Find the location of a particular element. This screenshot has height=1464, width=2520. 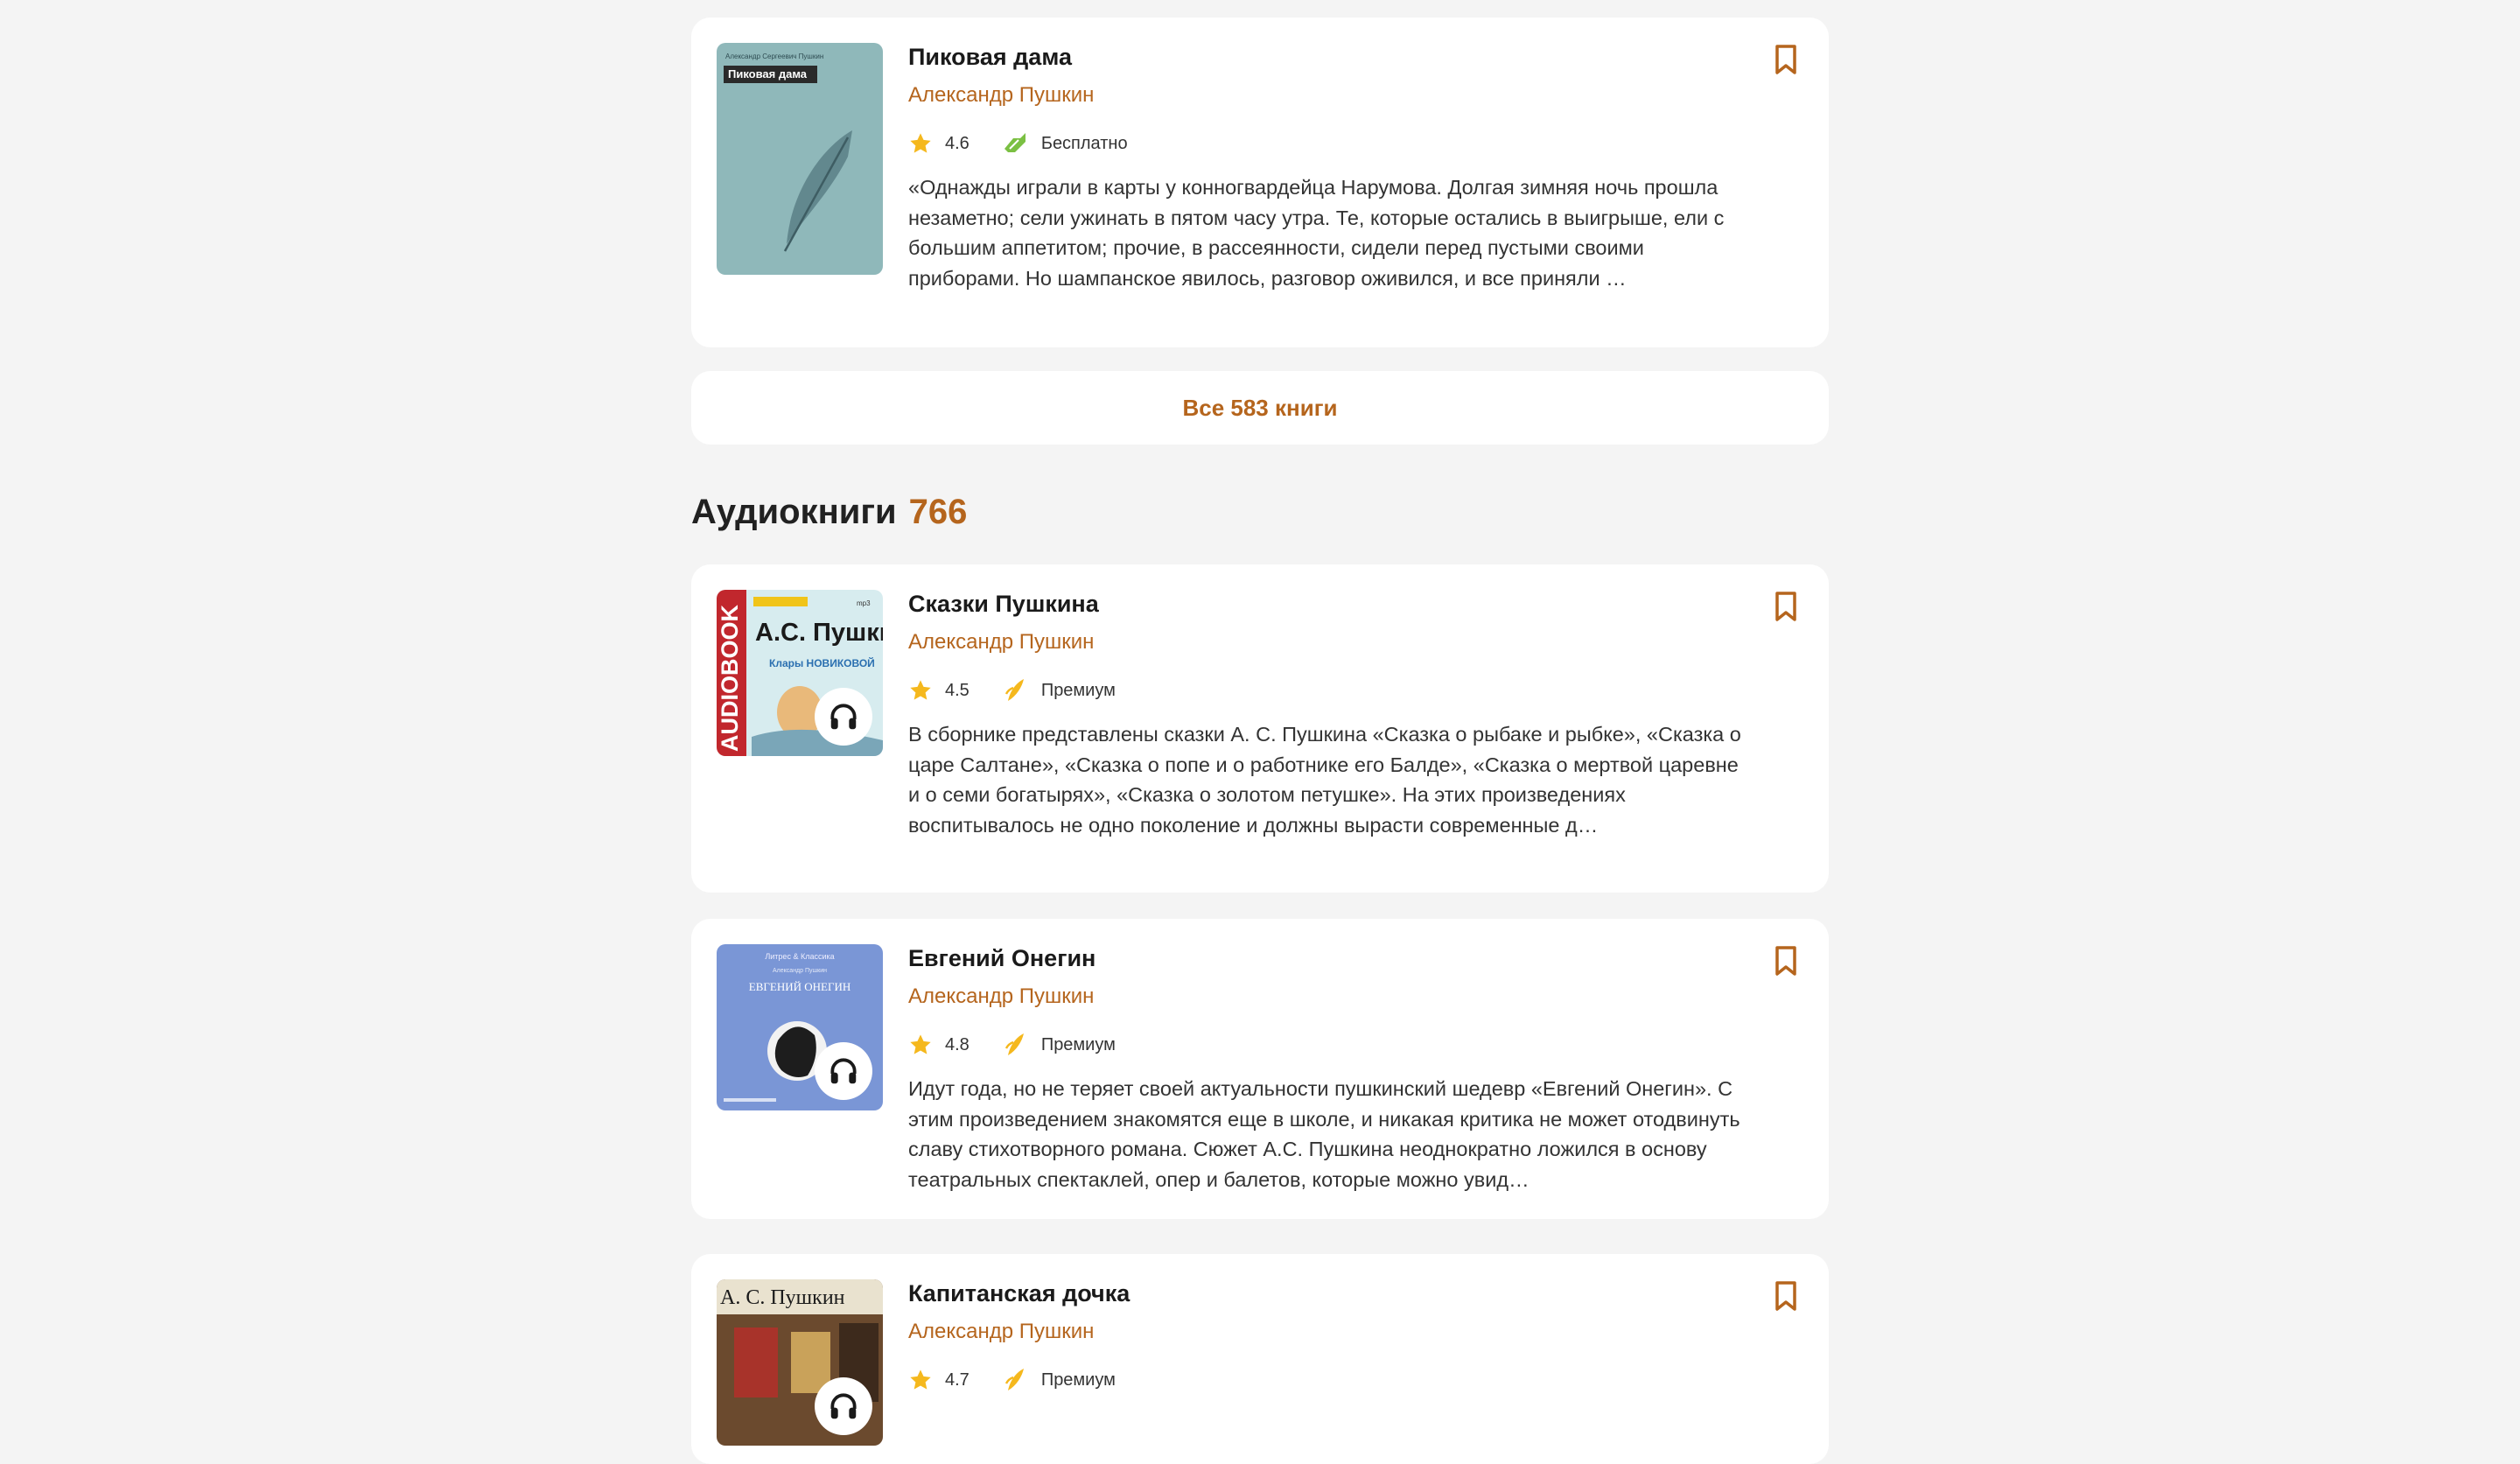

book-meta: 4.6 Бесплатно is located at coordinates (1018, 144).